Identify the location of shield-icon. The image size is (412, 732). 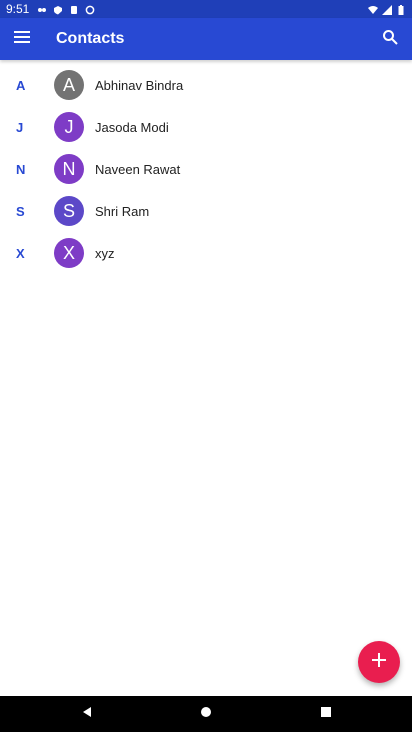
(58, 9).